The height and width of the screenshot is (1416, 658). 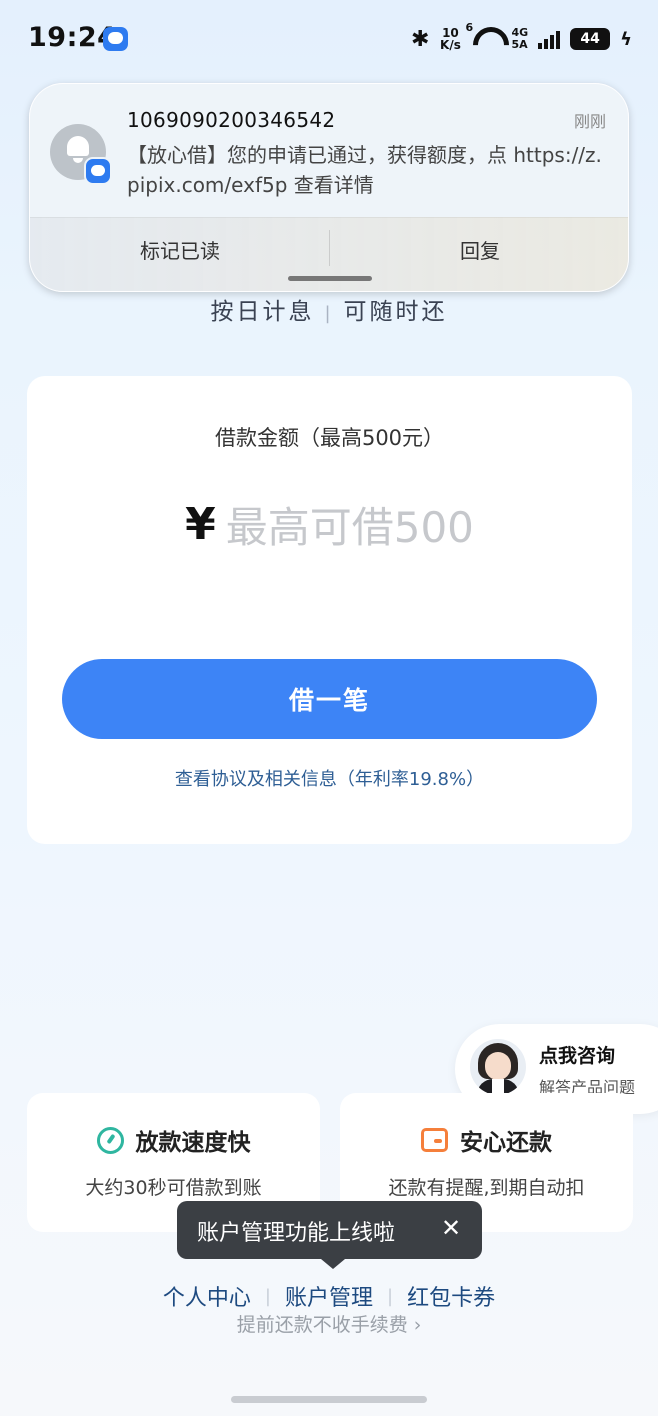 What do you see at coordinates (296, 1233) in the screenshot?
I see `toast-text: 账户管理功能上线啦` at bounding box center [296, 1233].